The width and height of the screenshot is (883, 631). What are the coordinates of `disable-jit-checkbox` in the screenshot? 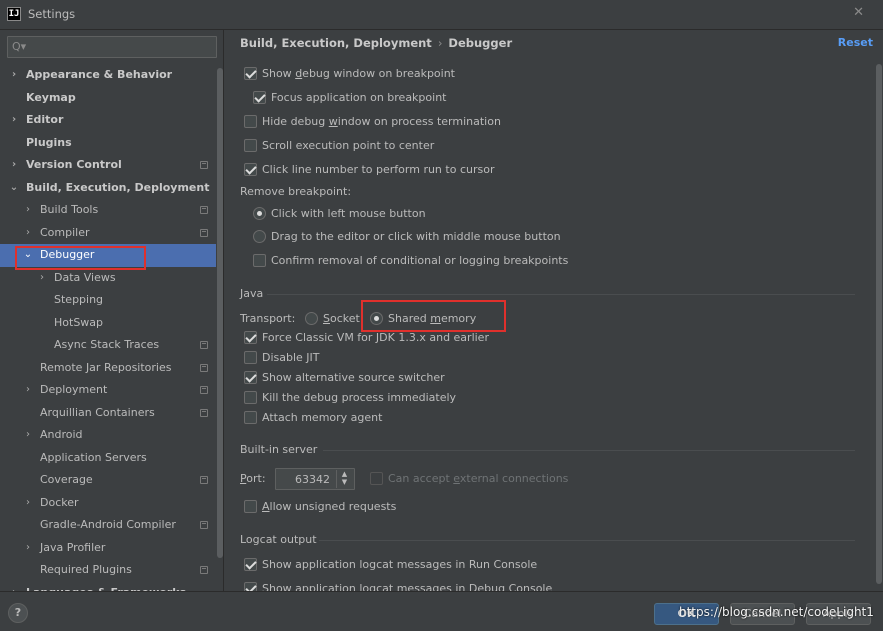 It's located at (250, 357).